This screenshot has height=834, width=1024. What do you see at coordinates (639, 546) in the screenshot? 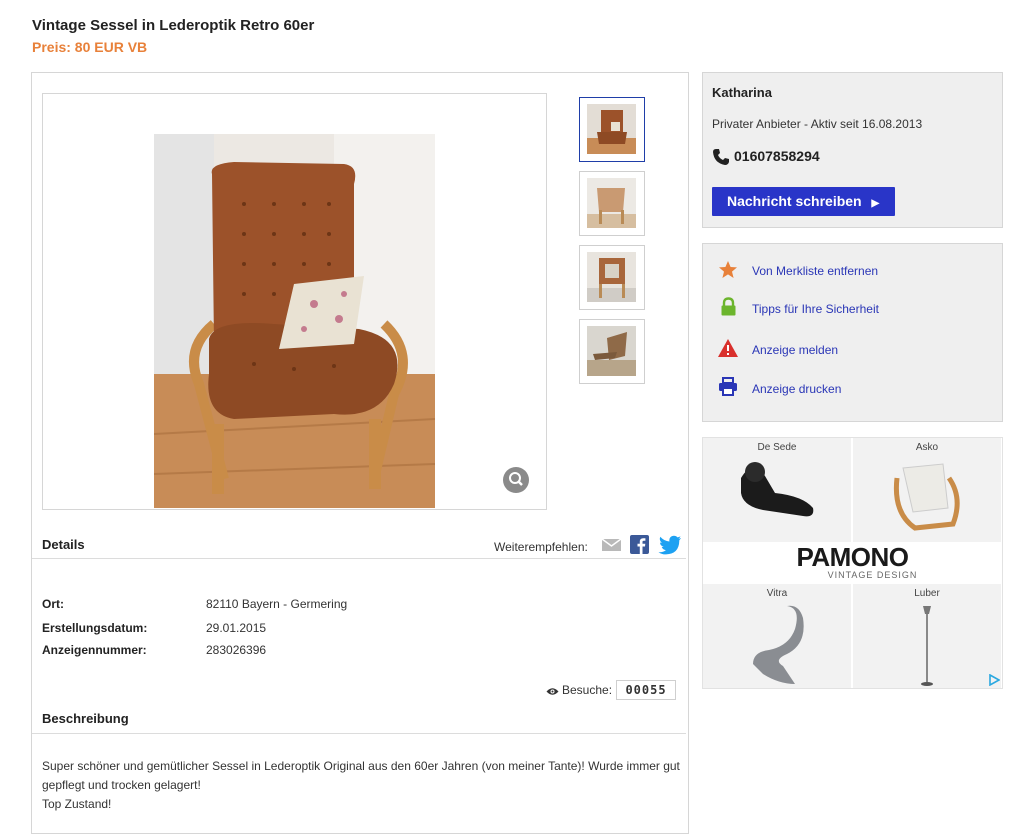
I see `facebook-share-icon` at bounding box center [639, 546].